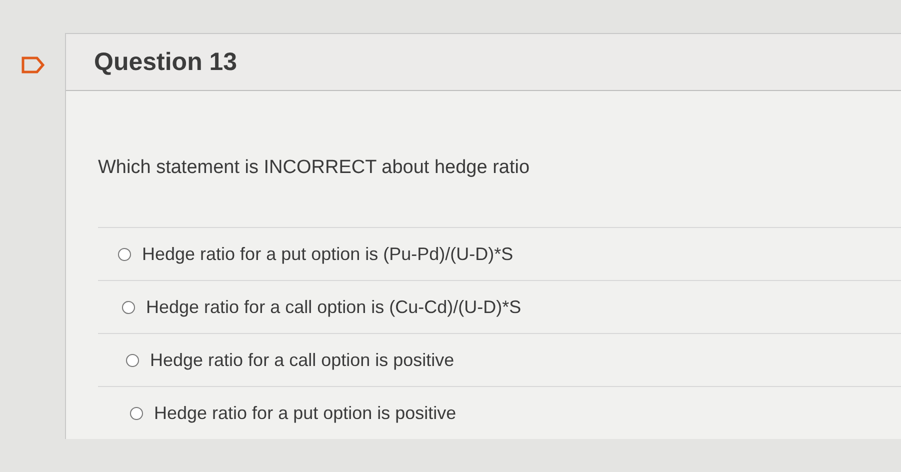  I want to click on option-label: Hedge ratio for a put option is positive, so click(305, 413).